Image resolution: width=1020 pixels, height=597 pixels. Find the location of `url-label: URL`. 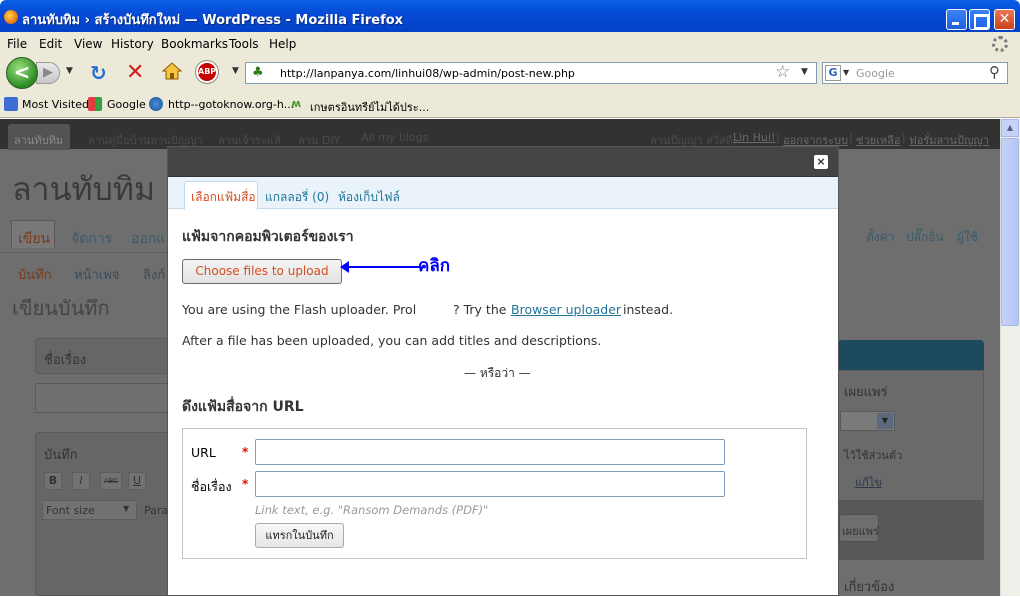

url-label: URL is located at coordinates (203, 452).